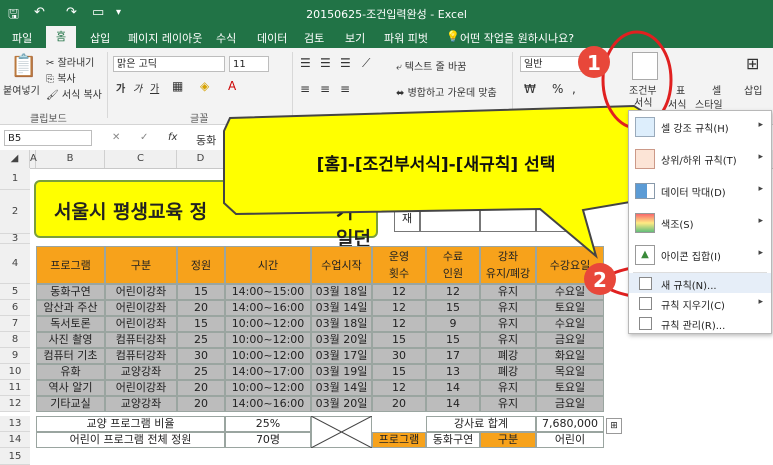 This screenshot has height=465, width=773. I want to click on menu-item-icon-sets: ▲ 아이콘 집합(I) ▸, so click(700, 255).